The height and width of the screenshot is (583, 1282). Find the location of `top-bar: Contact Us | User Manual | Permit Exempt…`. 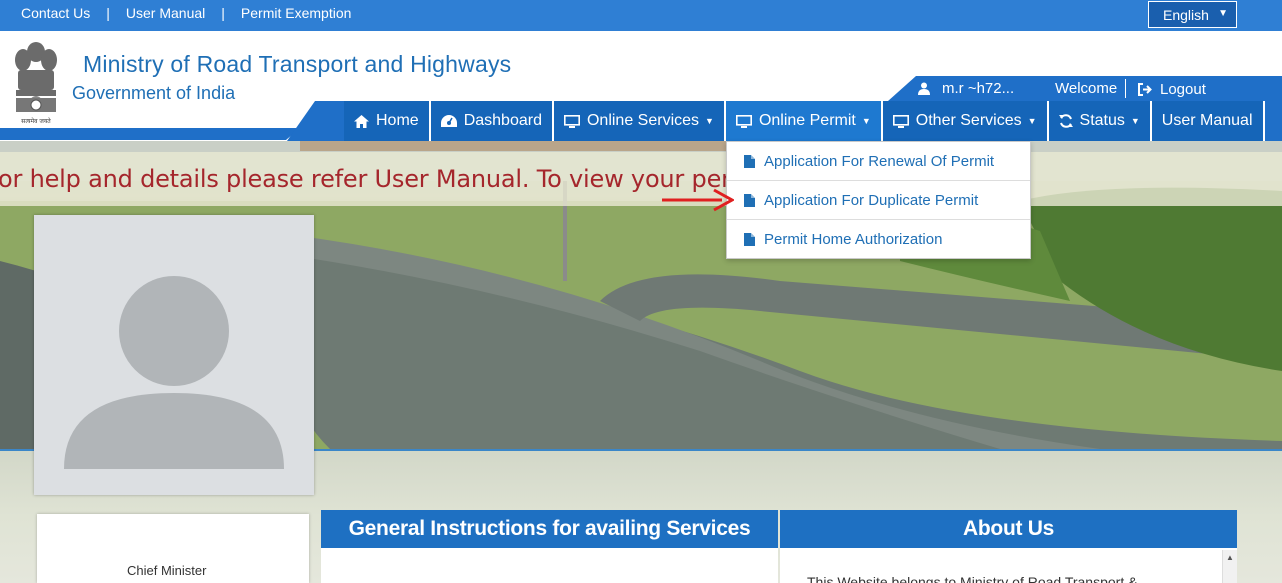

top-bar: Contact Us | User Manual | Permit Exempt… is located at coordinates (641, 15).